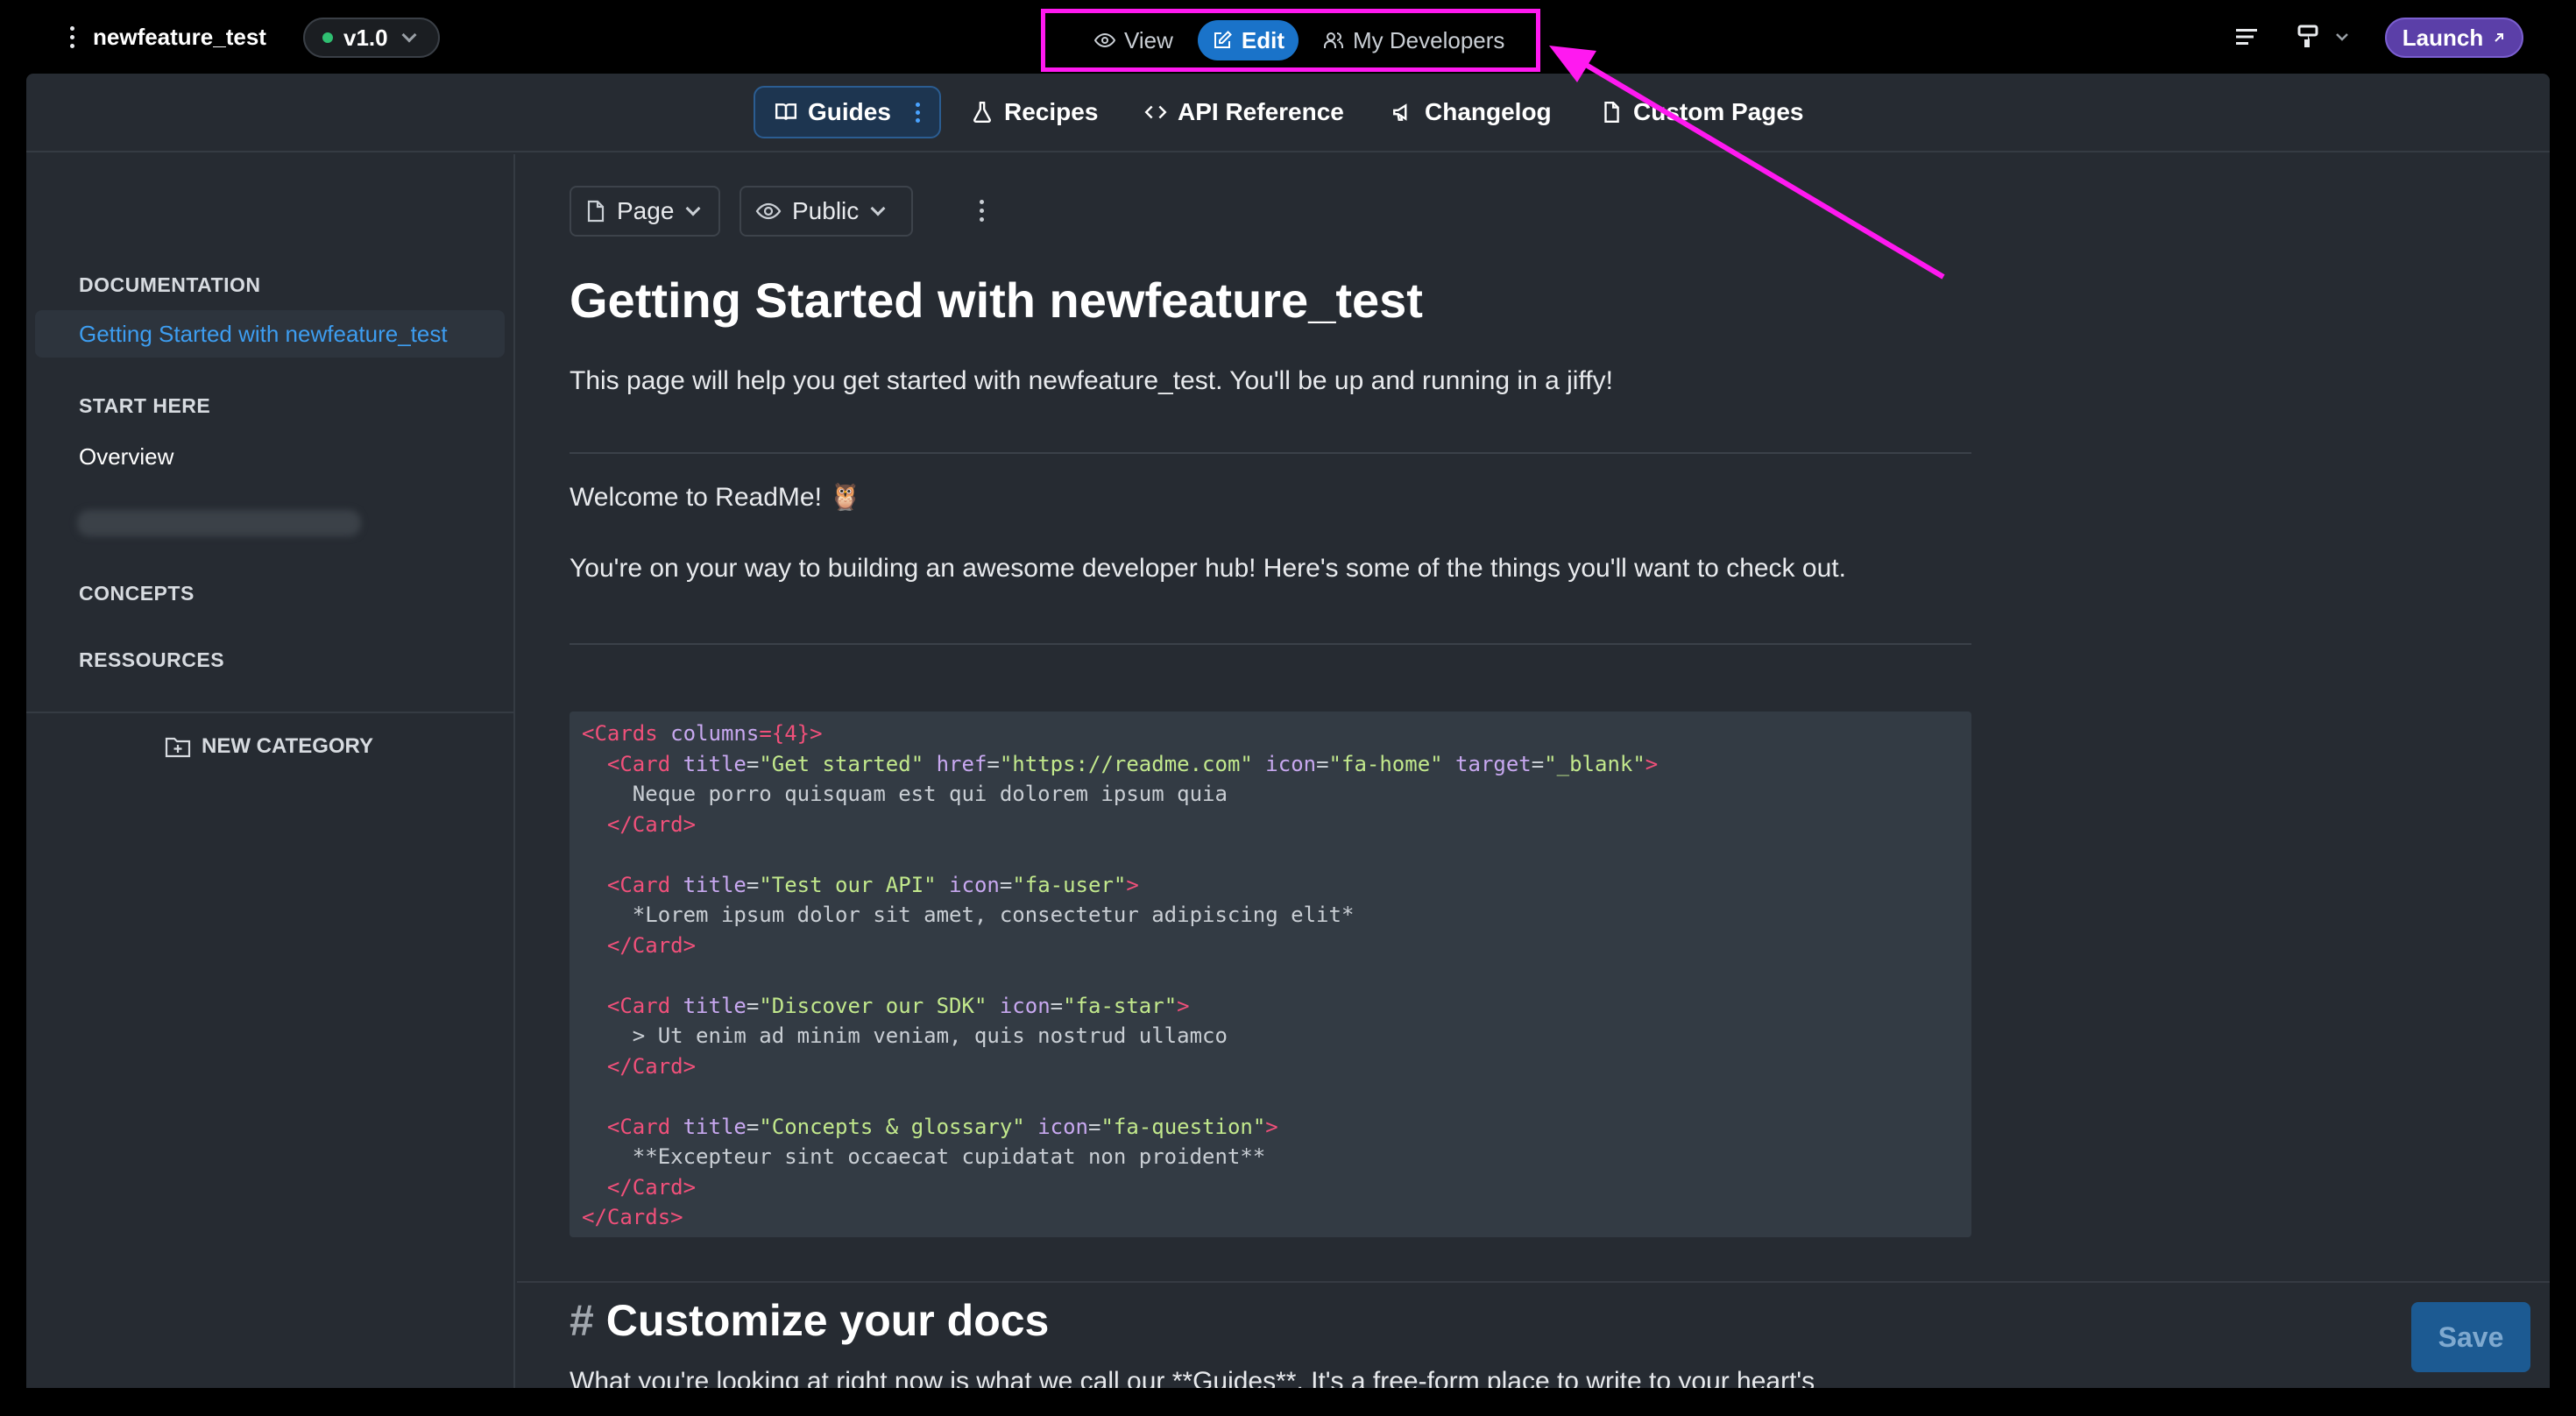 The height and width of the screenshot is (1416, 2576). I want to click on table-of-contents-icon, so click(2246, 37).